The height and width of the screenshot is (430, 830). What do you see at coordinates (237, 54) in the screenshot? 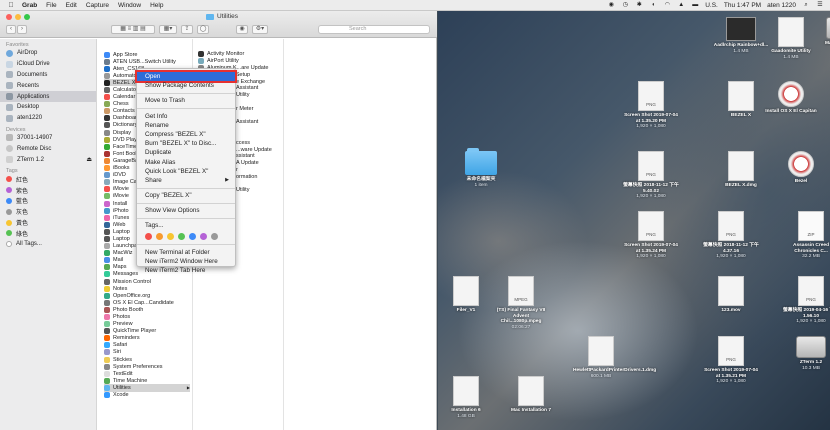
I see `utility-list-item: Activity Monitor` at bounding box center [237, 54].